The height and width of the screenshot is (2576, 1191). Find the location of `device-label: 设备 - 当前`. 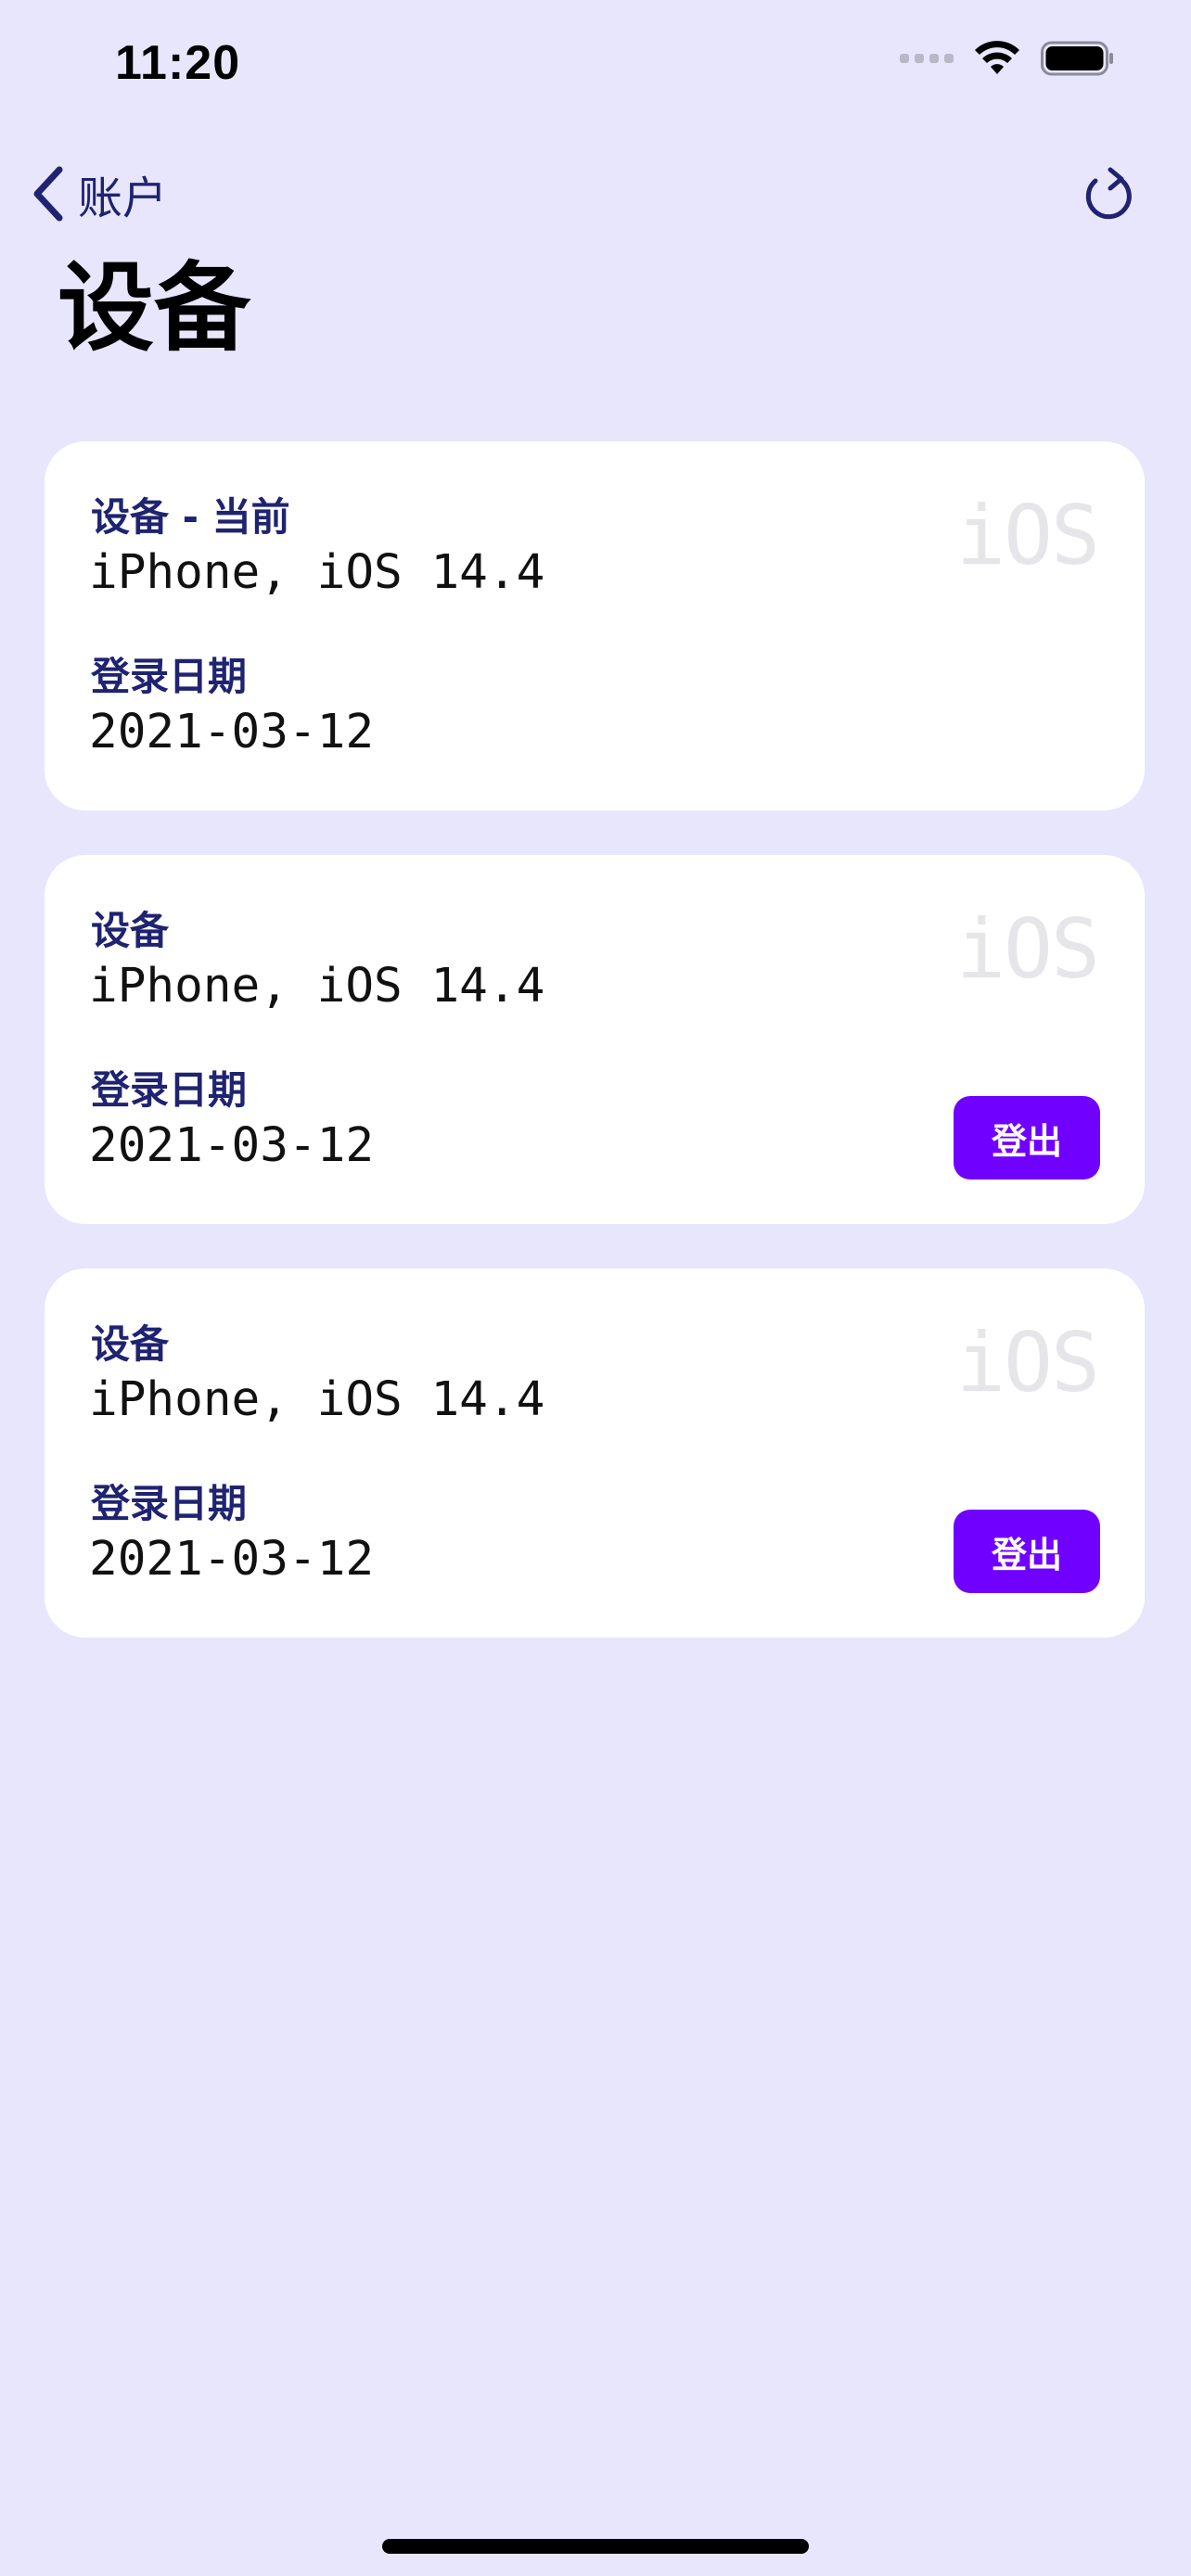

device-label: 设备 - 当前 is located at coordinates (190, 517).